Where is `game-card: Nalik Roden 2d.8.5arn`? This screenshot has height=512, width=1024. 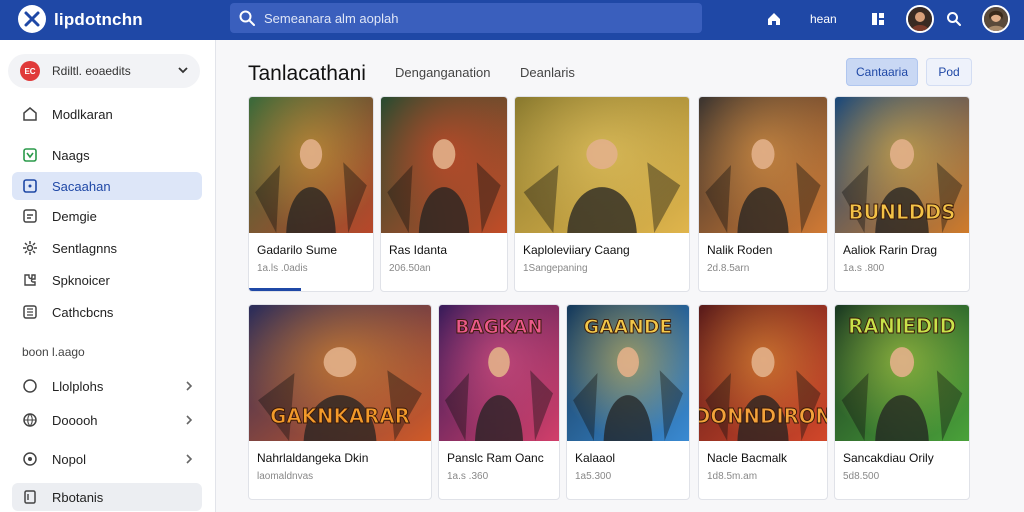
game-card: Nalik Roden 2d.8.5arn is located at coordinates (763, 194).